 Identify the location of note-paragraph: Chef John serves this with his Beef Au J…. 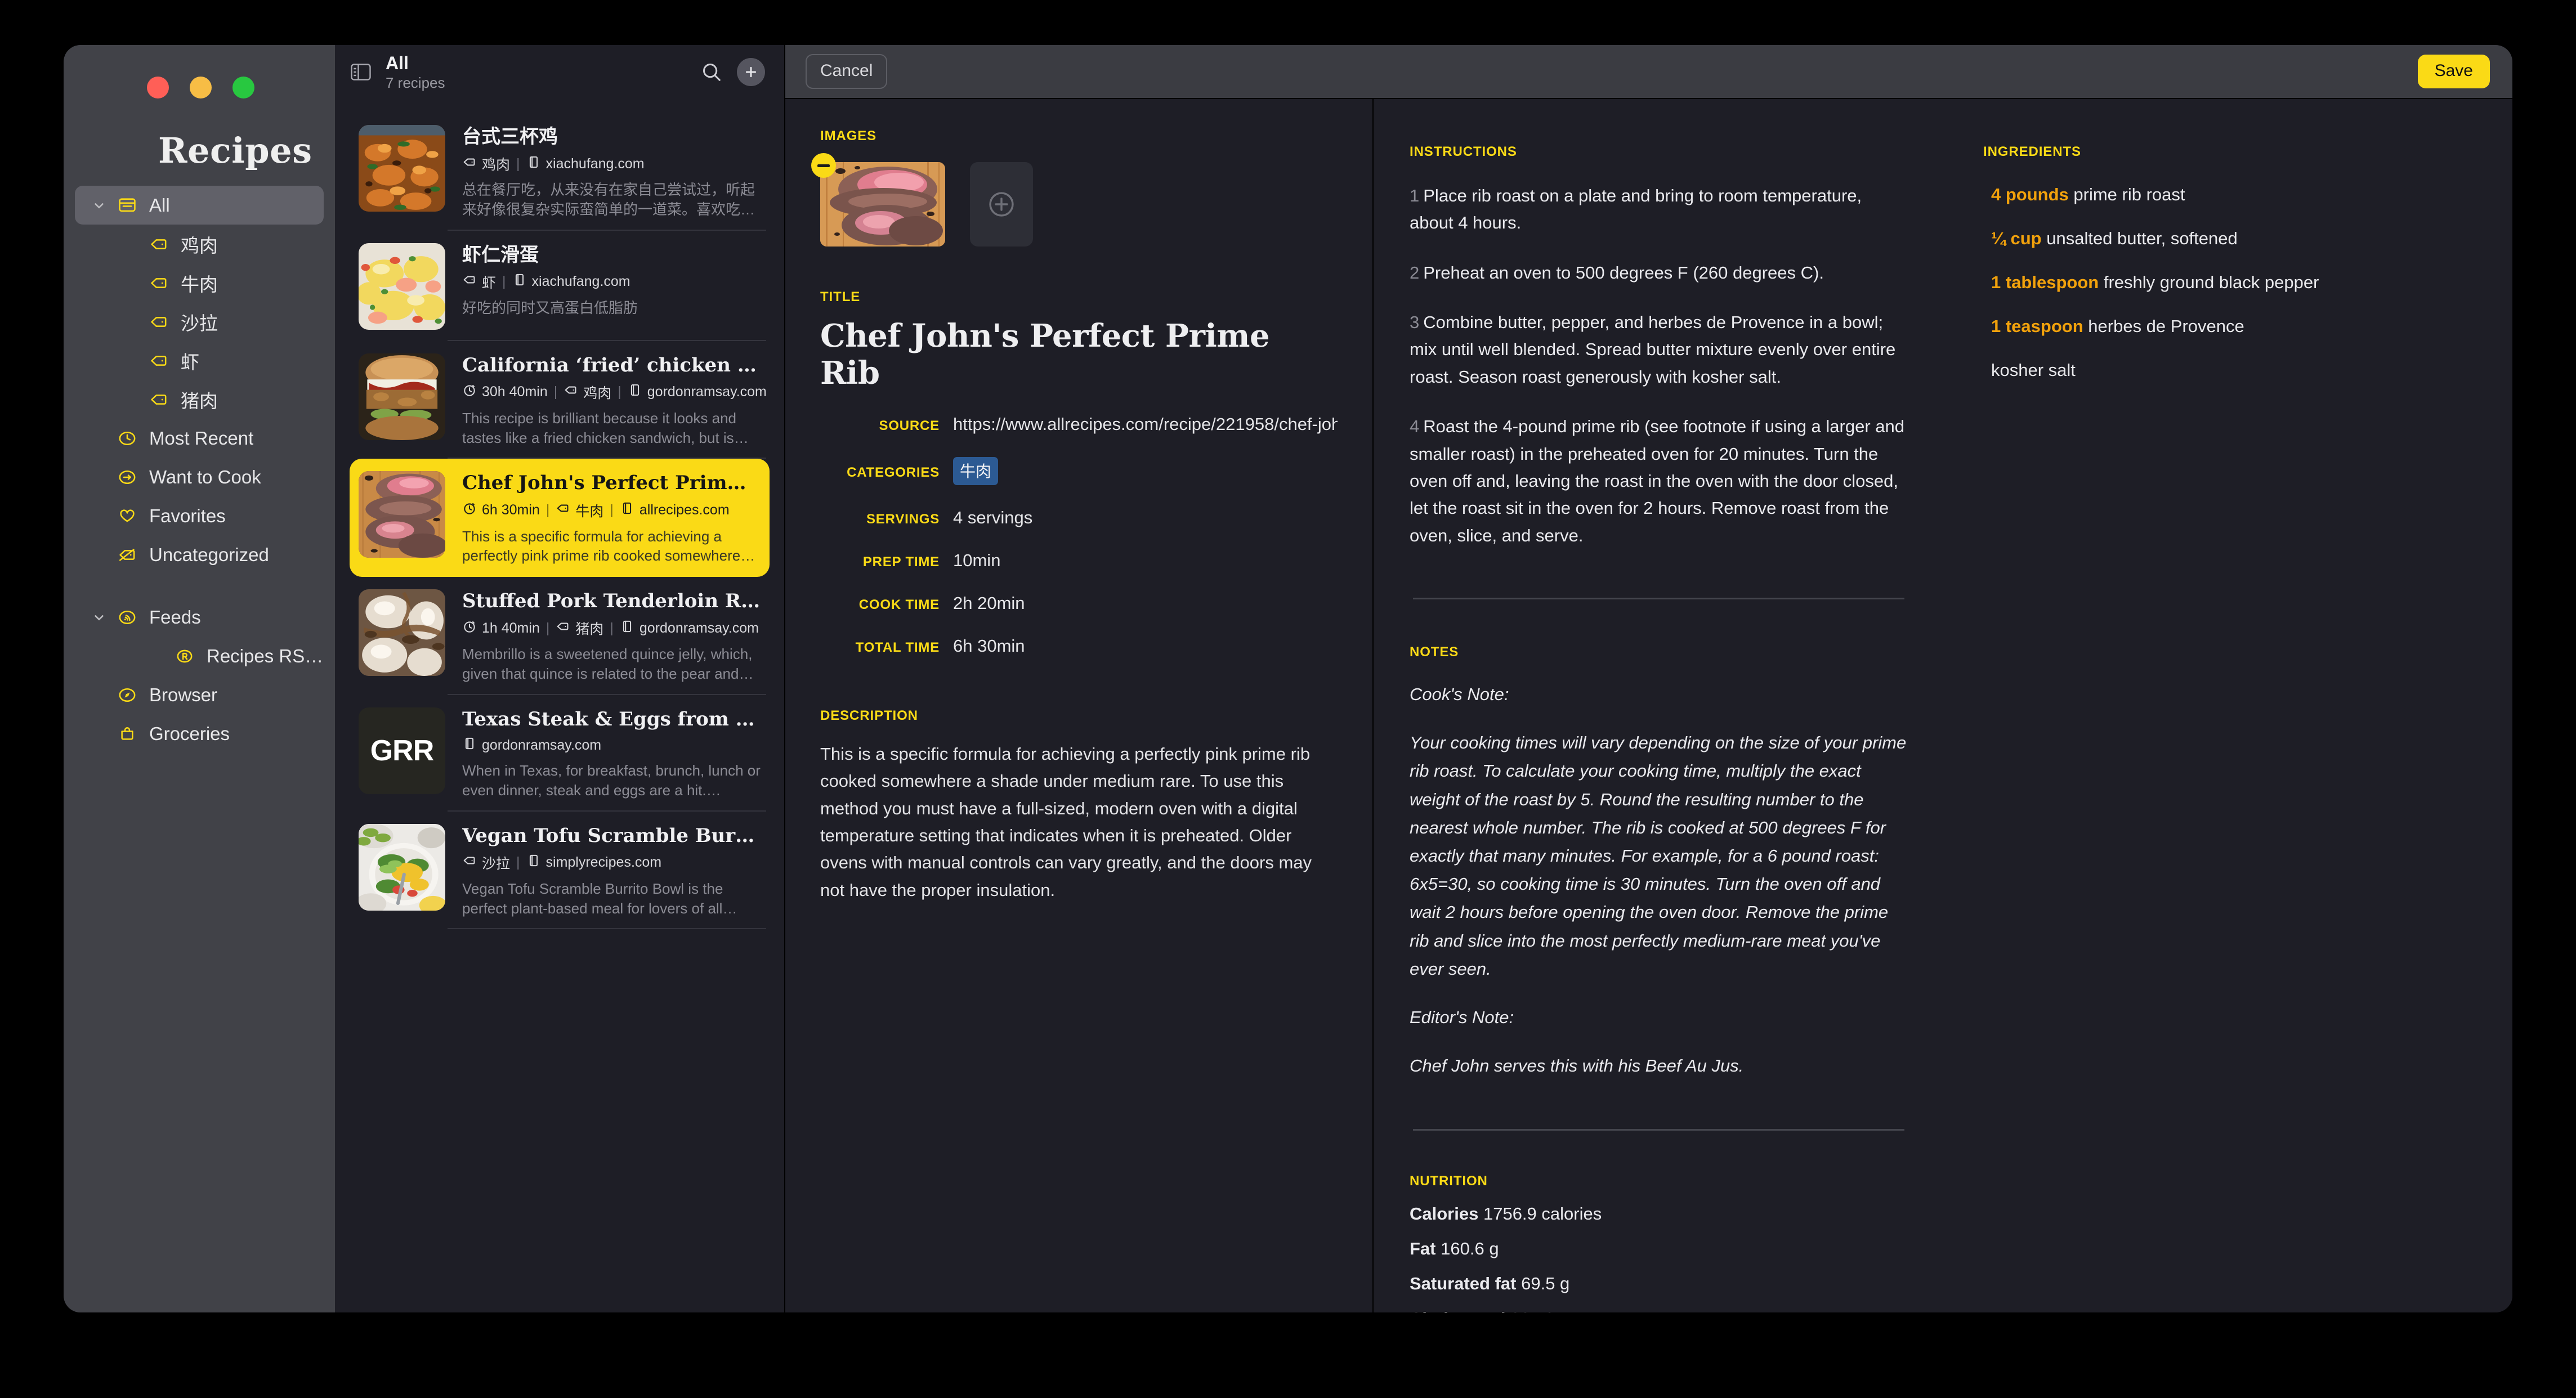
(1659, 1066).